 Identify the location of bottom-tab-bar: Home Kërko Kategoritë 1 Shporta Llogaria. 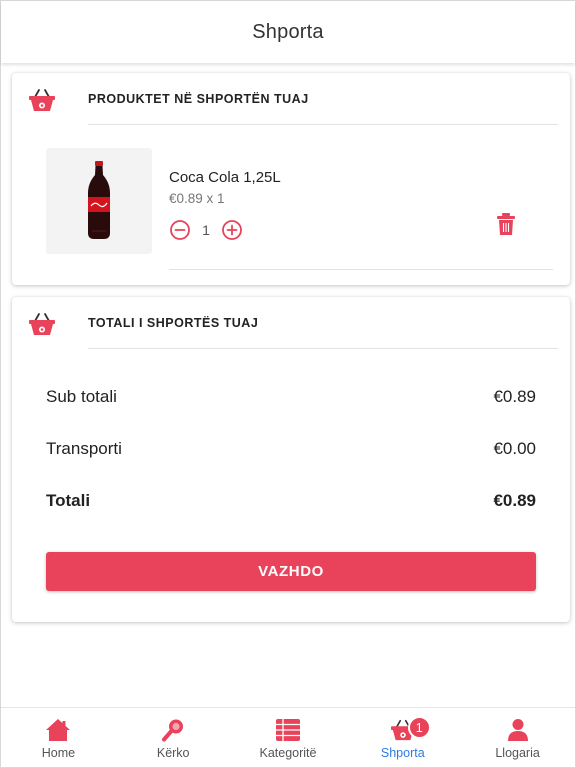
(288, 737).